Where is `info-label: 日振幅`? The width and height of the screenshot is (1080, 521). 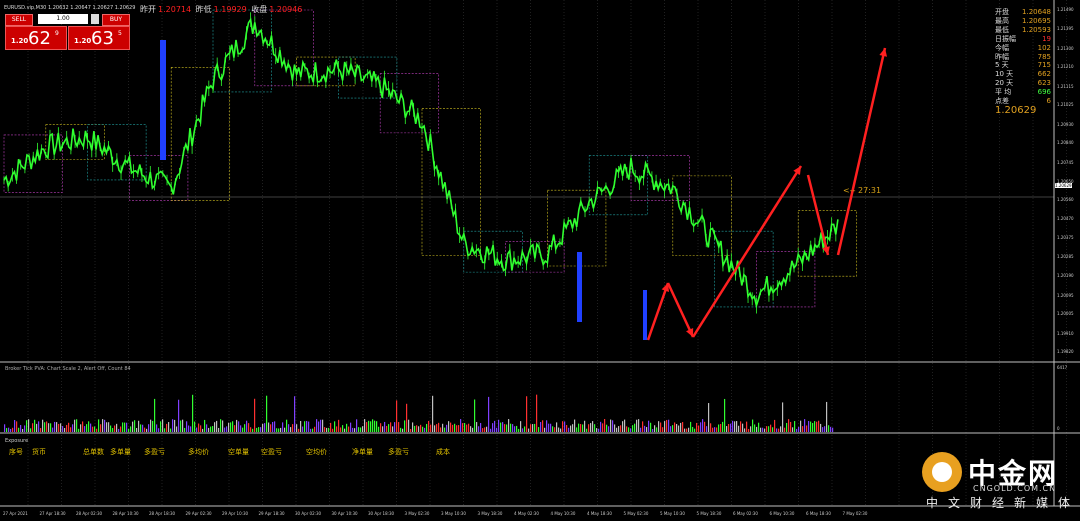 info-label: 日振幅 is located at coordinates (1005, 38).